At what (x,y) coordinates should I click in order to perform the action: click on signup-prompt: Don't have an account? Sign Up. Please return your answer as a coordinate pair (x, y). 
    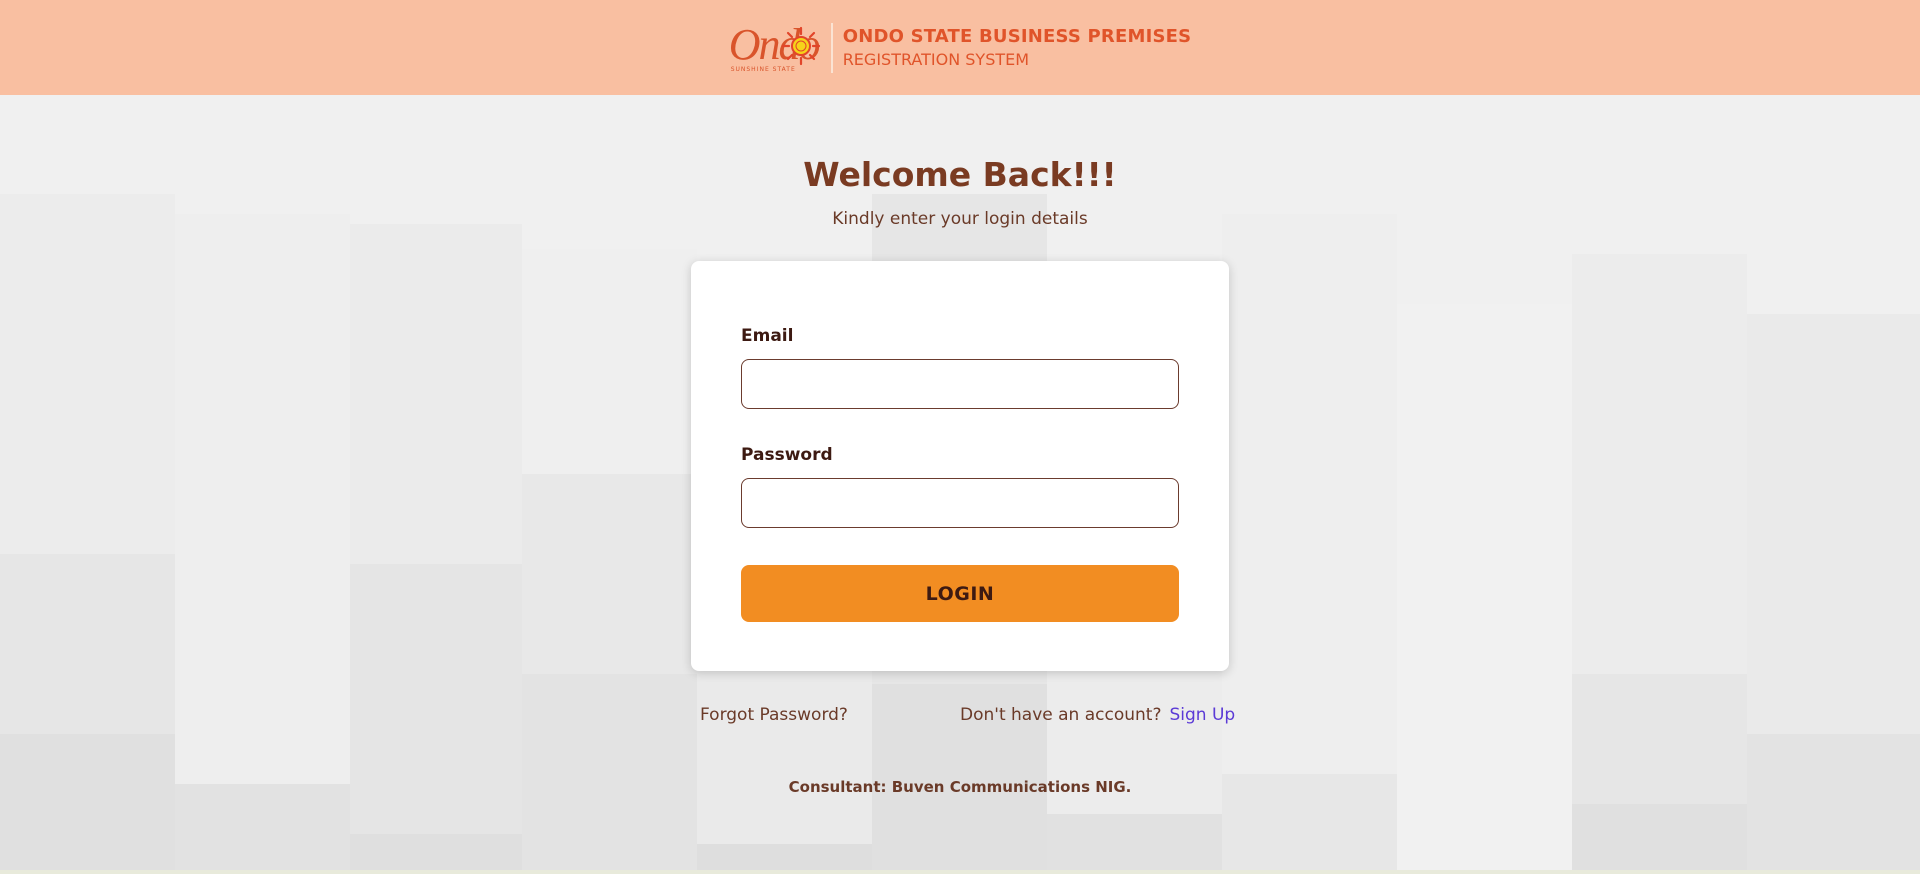
    Looking at the image, I should click on (1097, 715).